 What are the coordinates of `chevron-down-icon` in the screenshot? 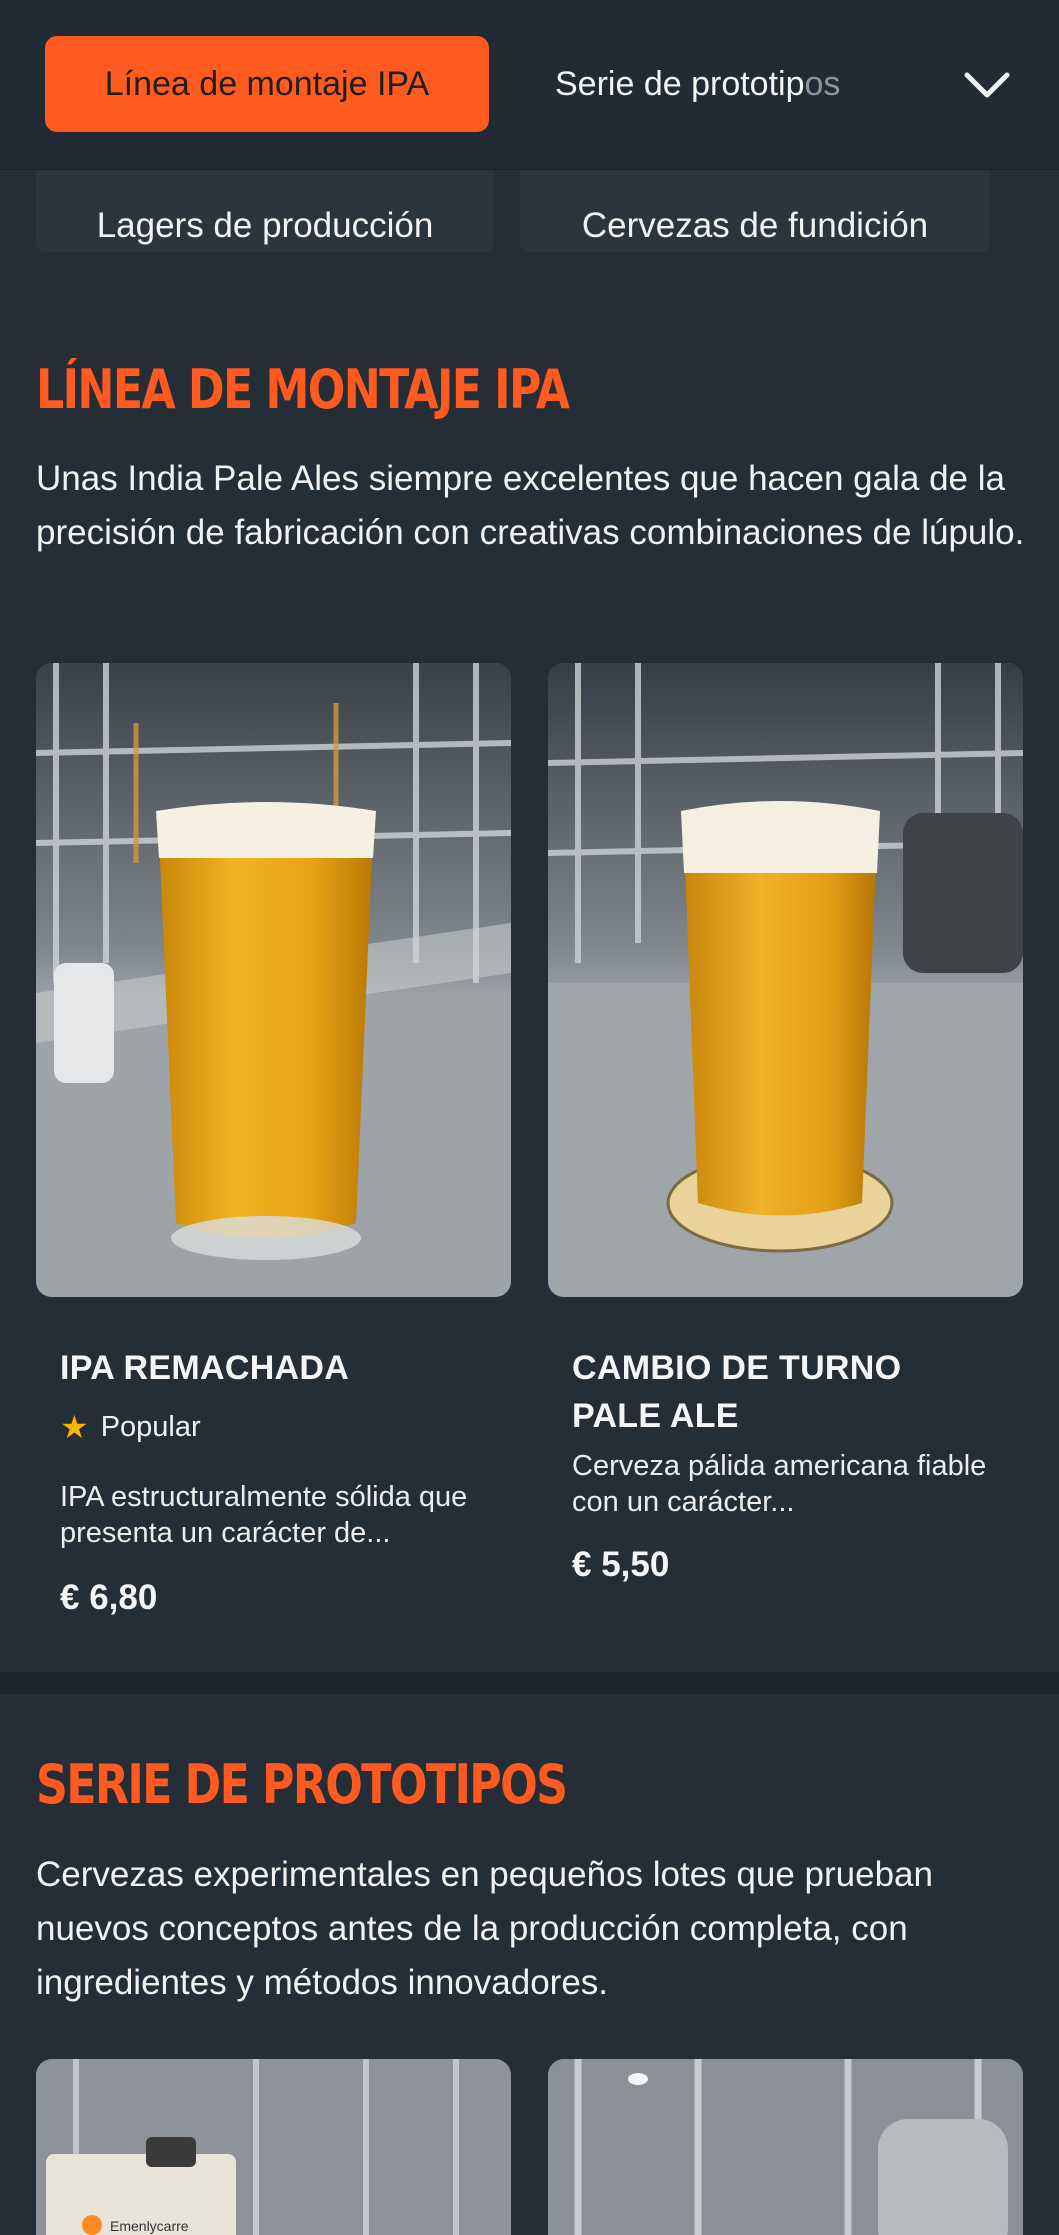 It's located at (987, 85).